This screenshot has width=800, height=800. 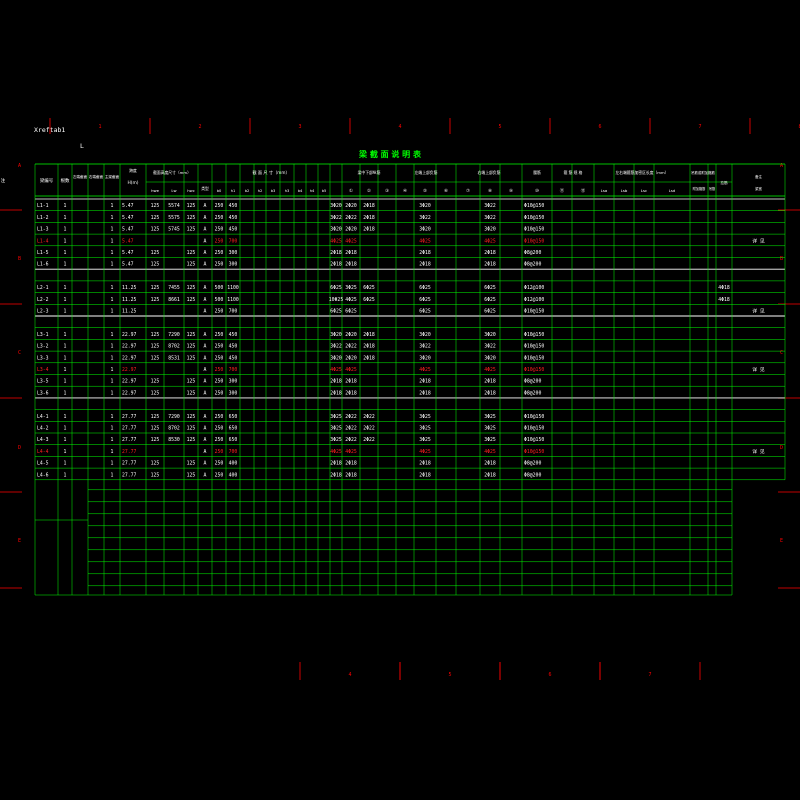 I want to click on table-cell-b: 8702, so click(x=174, y=429).